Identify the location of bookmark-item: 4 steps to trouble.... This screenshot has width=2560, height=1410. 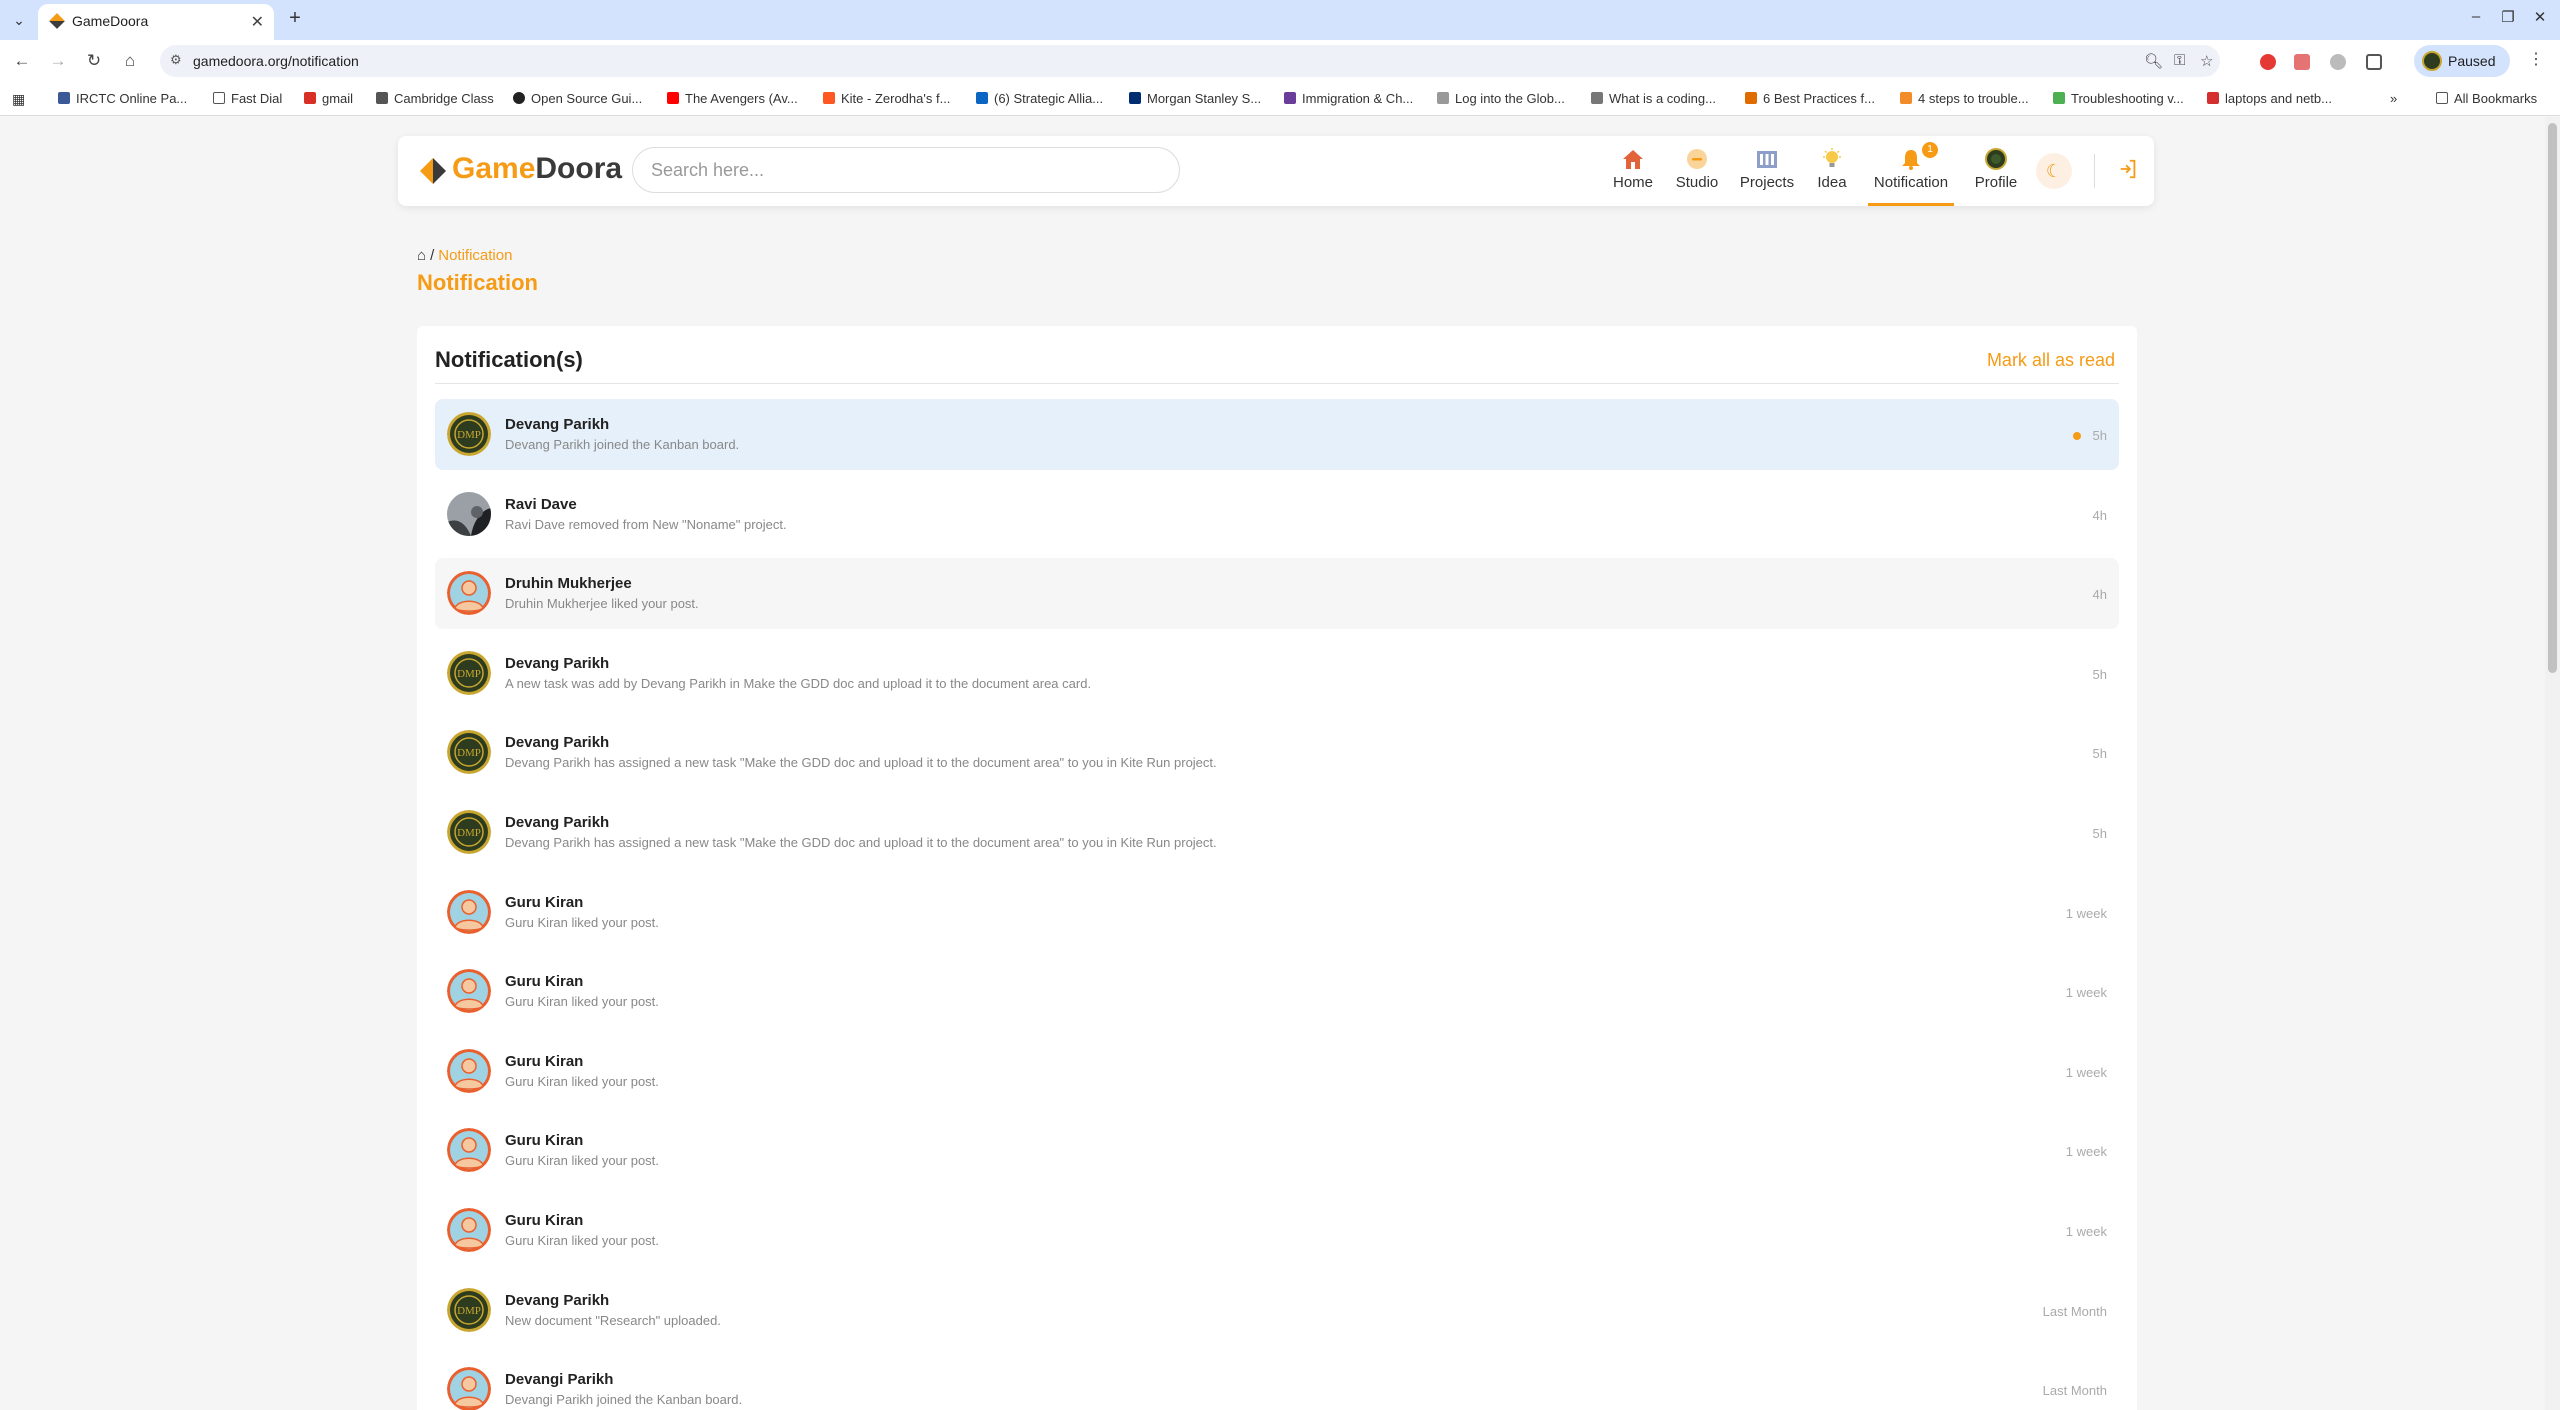
(1964, 98).